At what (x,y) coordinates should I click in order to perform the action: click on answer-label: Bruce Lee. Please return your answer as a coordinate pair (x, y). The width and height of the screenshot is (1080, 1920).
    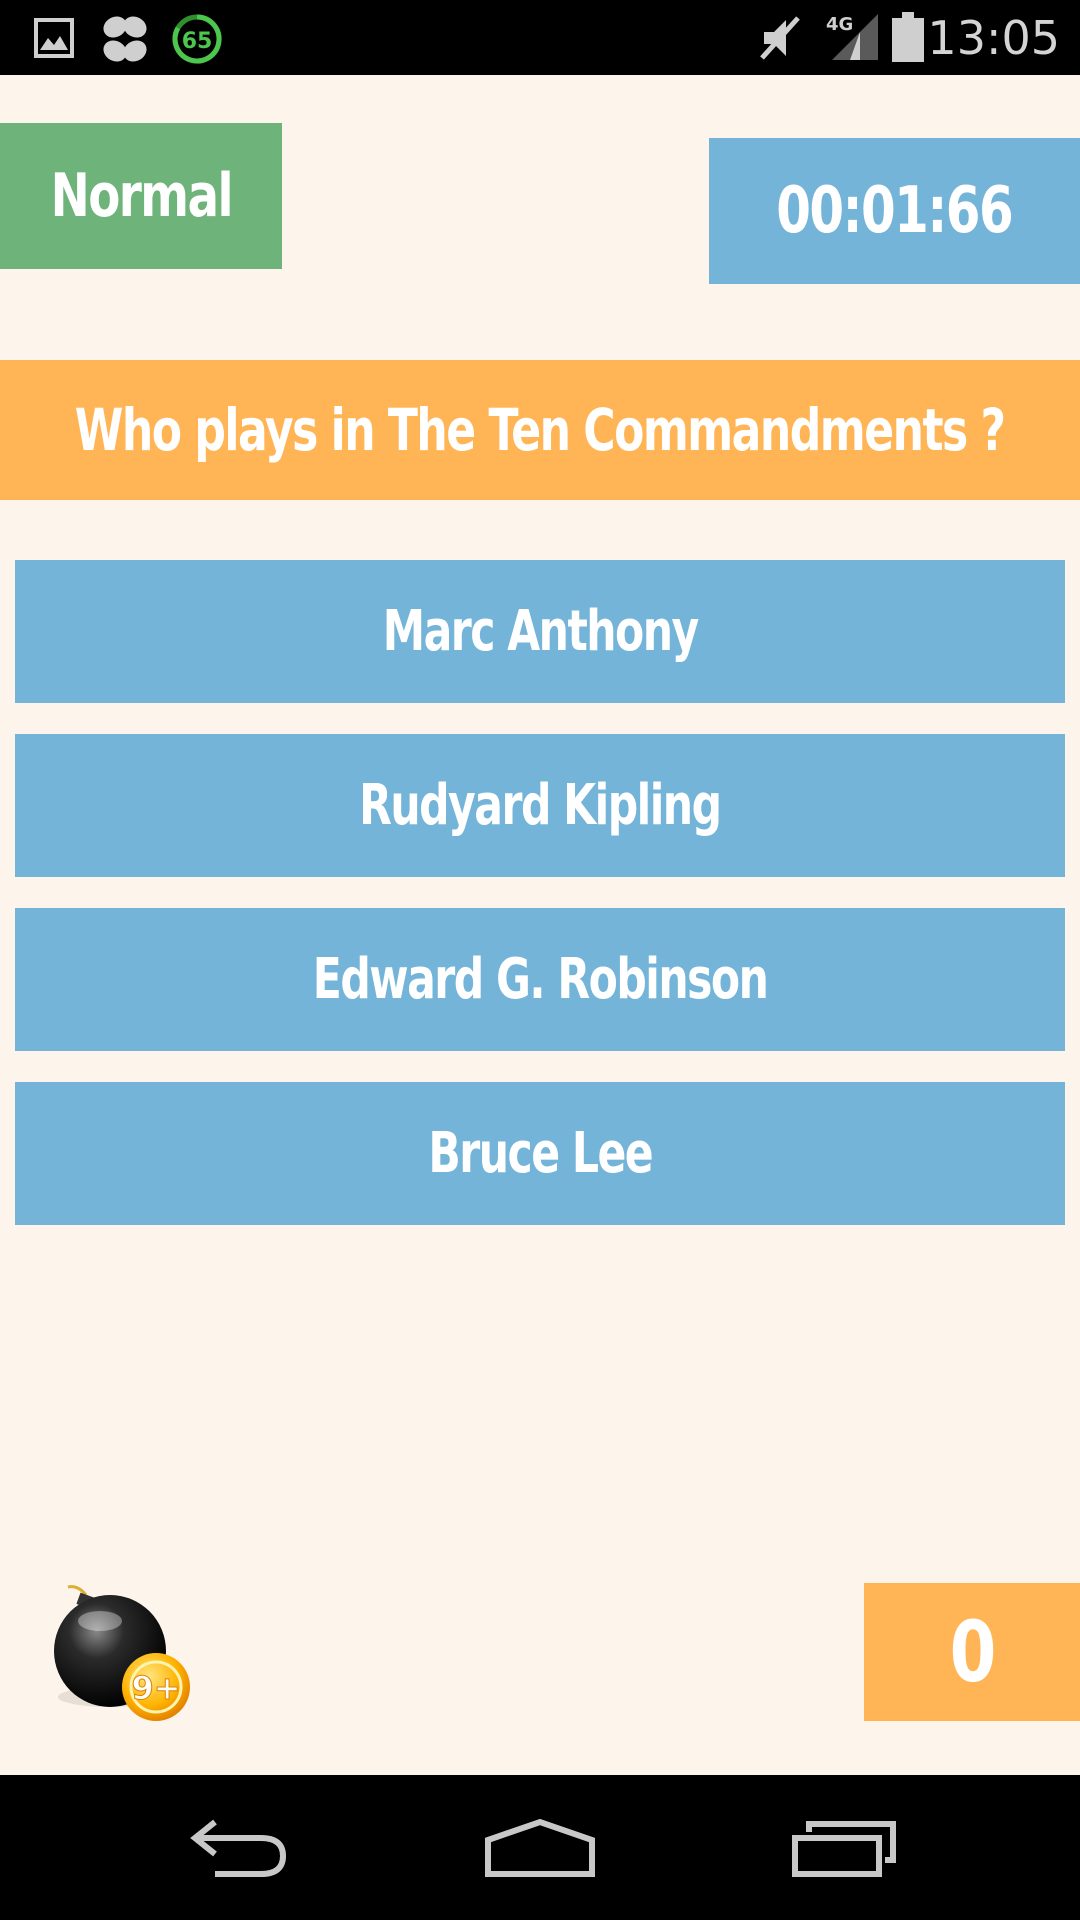
    Looking at the image, I should click on (540, 1153).